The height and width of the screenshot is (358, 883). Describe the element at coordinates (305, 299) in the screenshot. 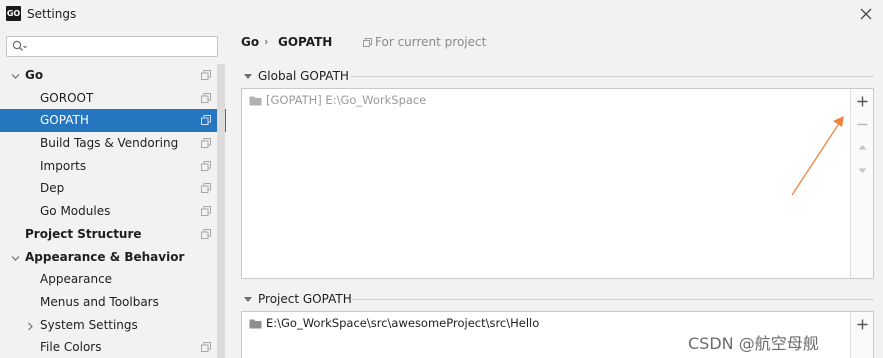

I see `project-gopath-title: Project GOPATH` at that location.